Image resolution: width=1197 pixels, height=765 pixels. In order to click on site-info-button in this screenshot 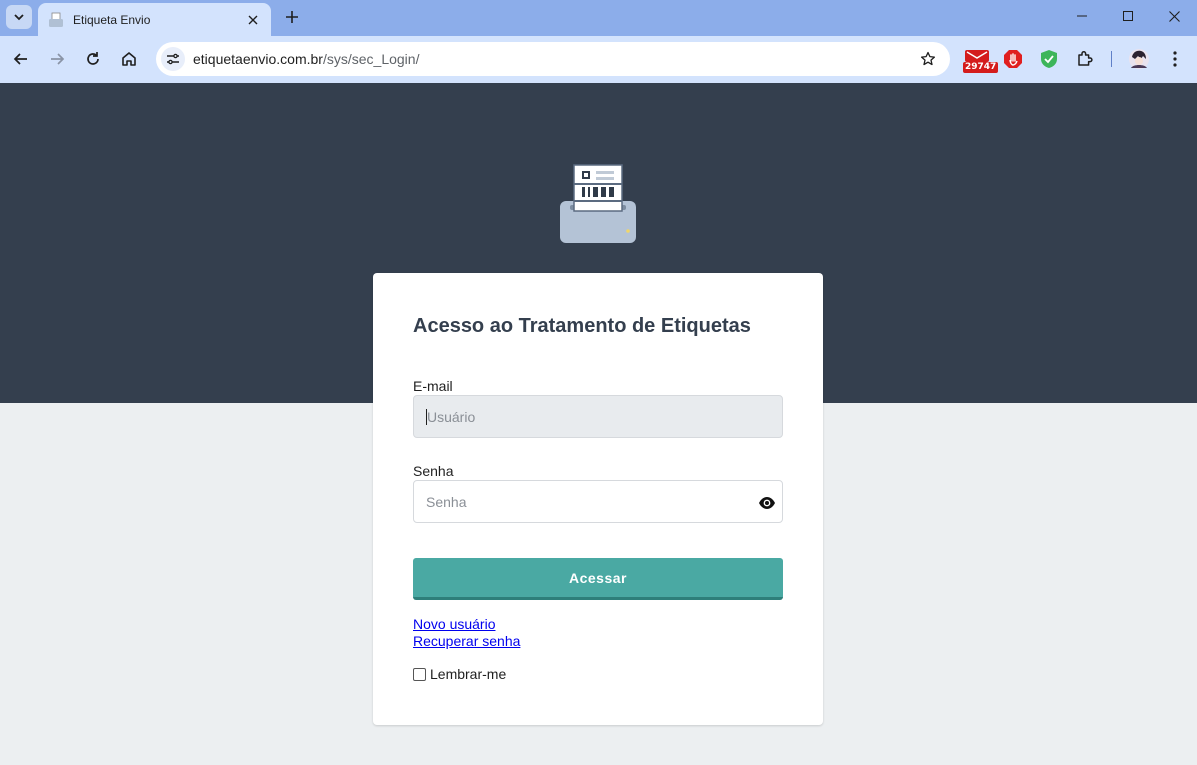, I will do `click(173, 59)`.